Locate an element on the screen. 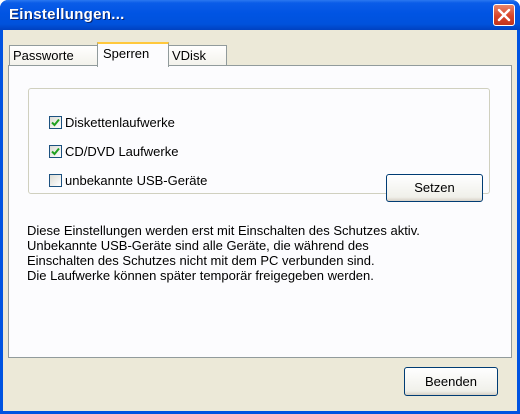 The width and height of the screenshot is (520, 414). cd-dvd-checkbox is located at coordinates (55, 151).